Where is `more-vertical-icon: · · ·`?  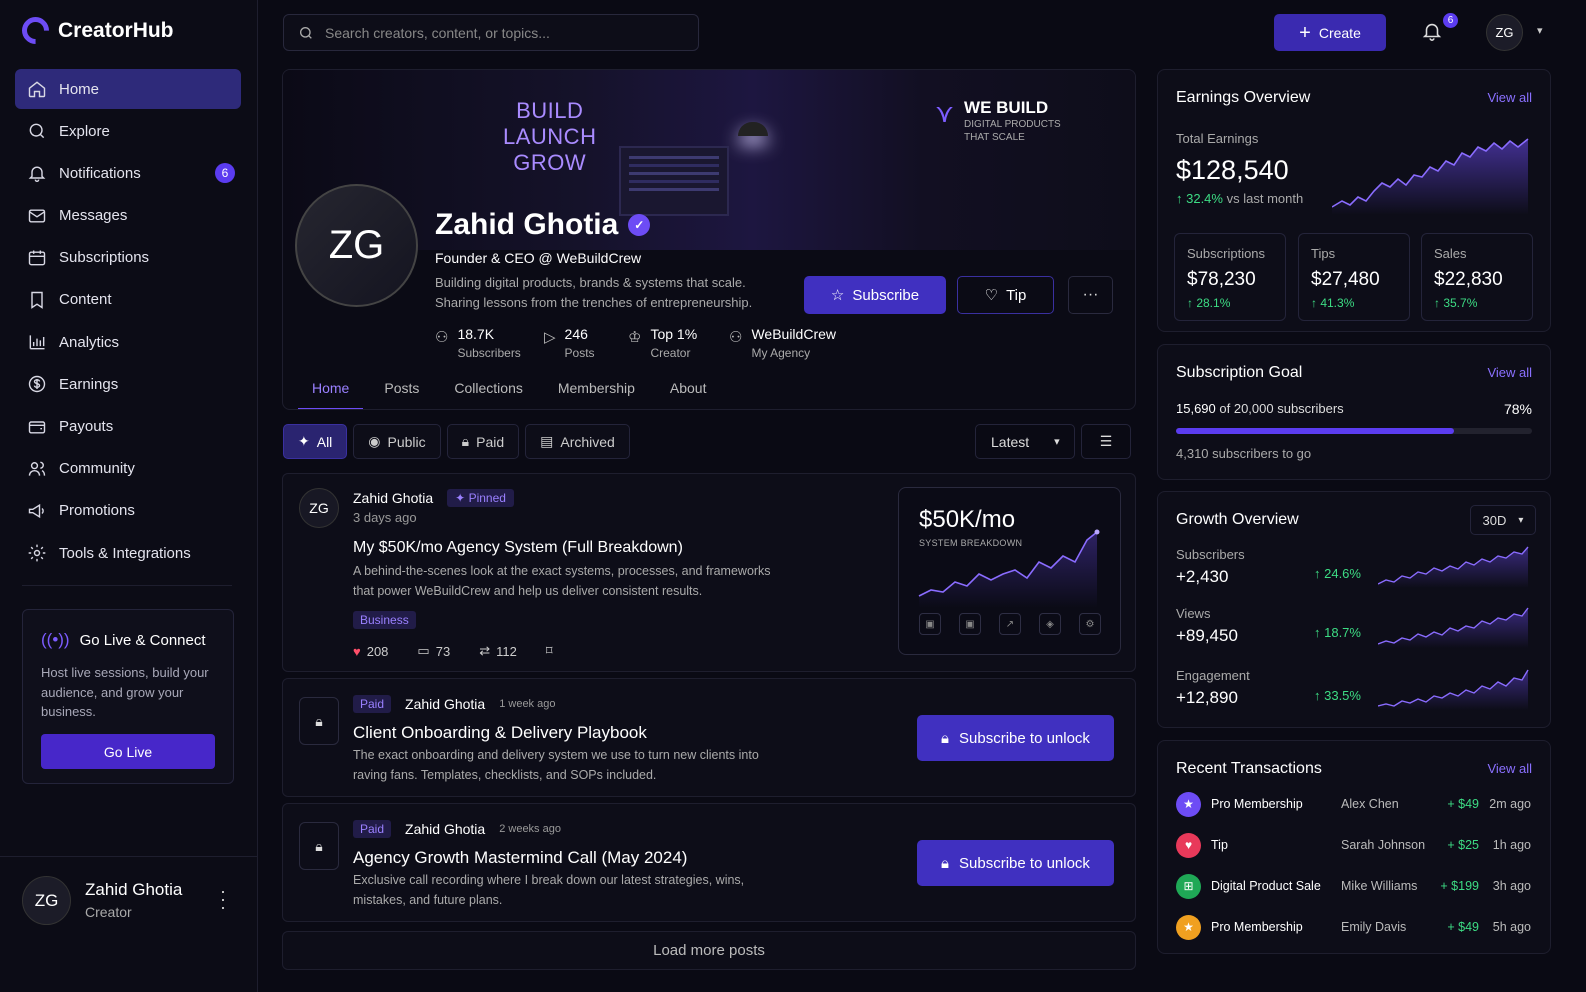 more-vertical-icon: · · · is located at coordinates (223, 899).